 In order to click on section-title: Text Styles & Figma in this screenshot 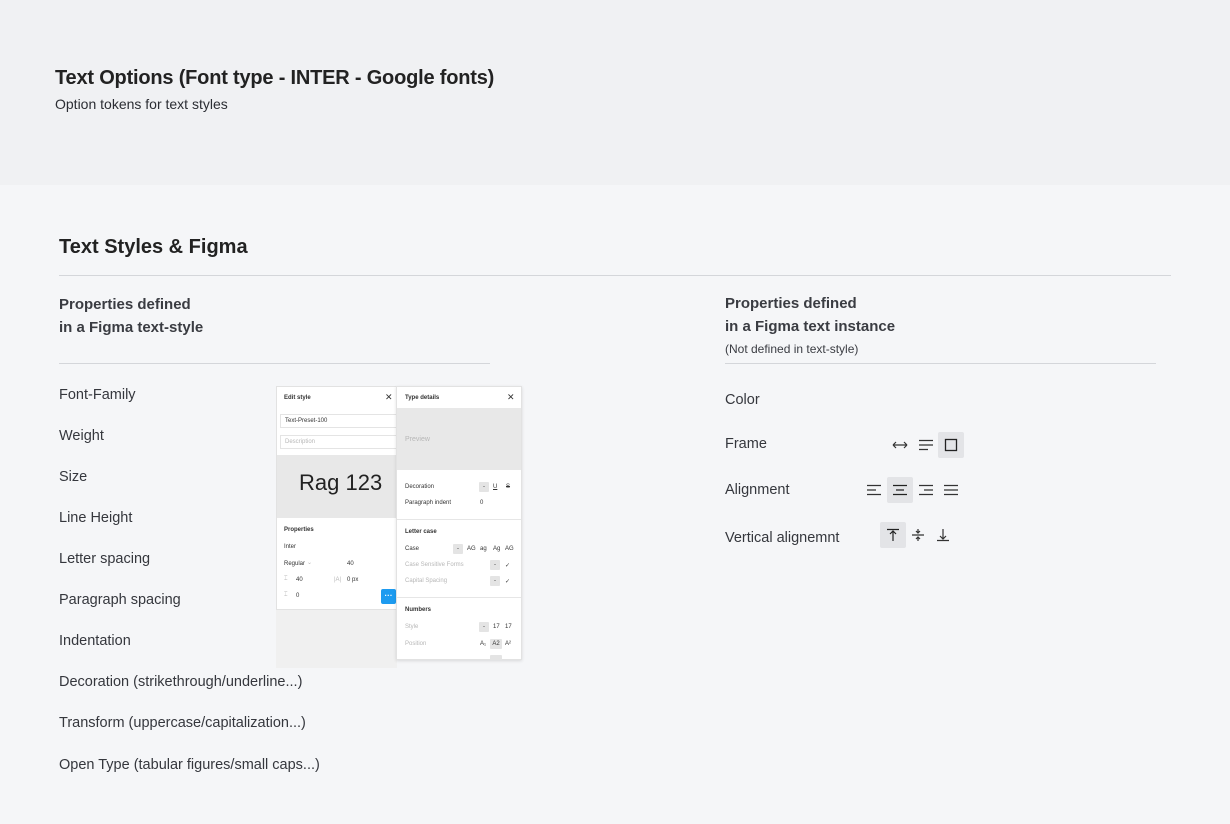, I will do `click(153, 247)`.